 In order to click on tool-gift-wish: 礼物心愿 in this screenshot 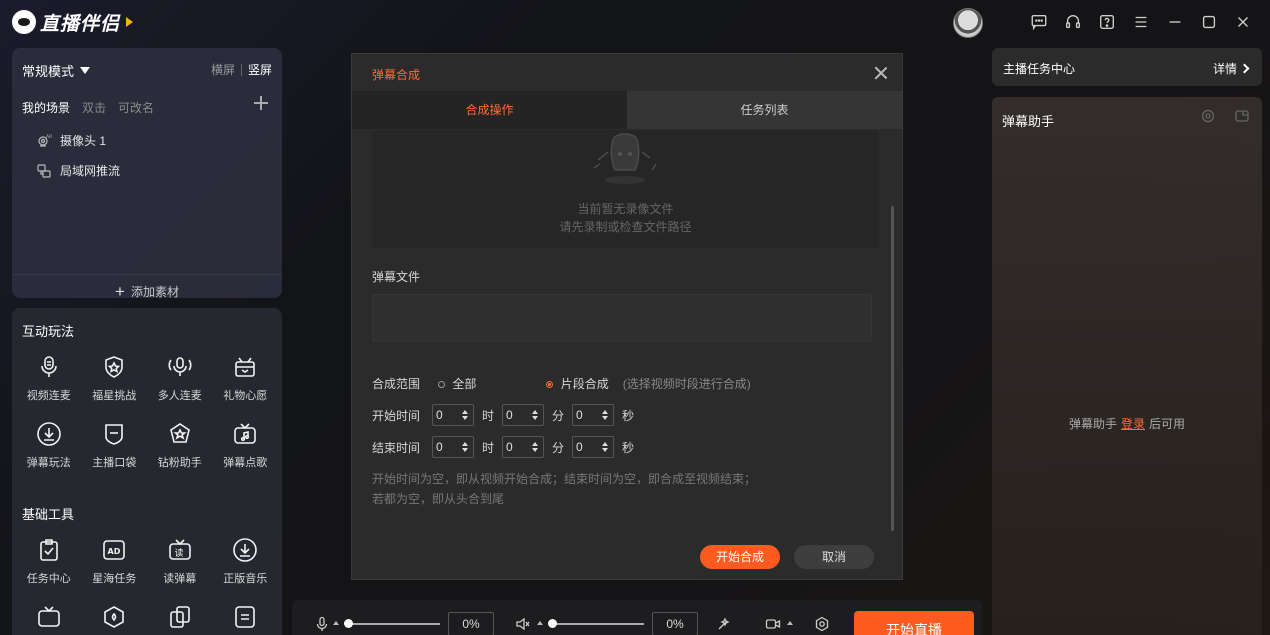, I will do `click(246, 378)`.